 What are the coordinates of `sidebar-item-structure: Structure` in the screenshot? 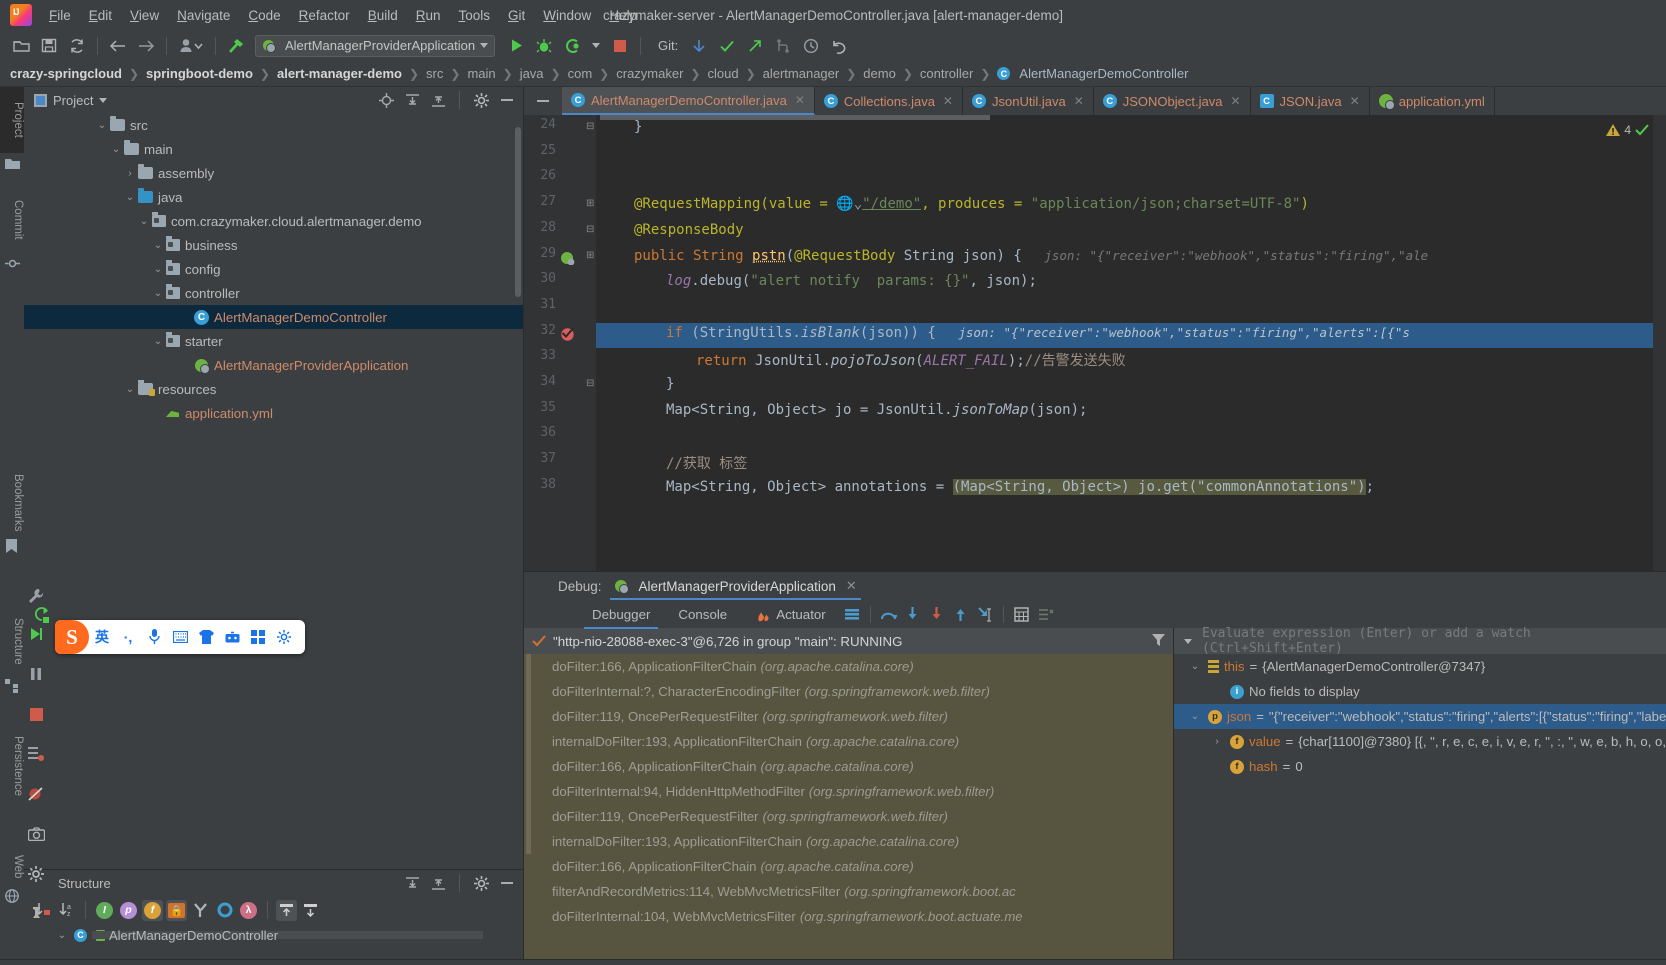 It's located at (12, 641).